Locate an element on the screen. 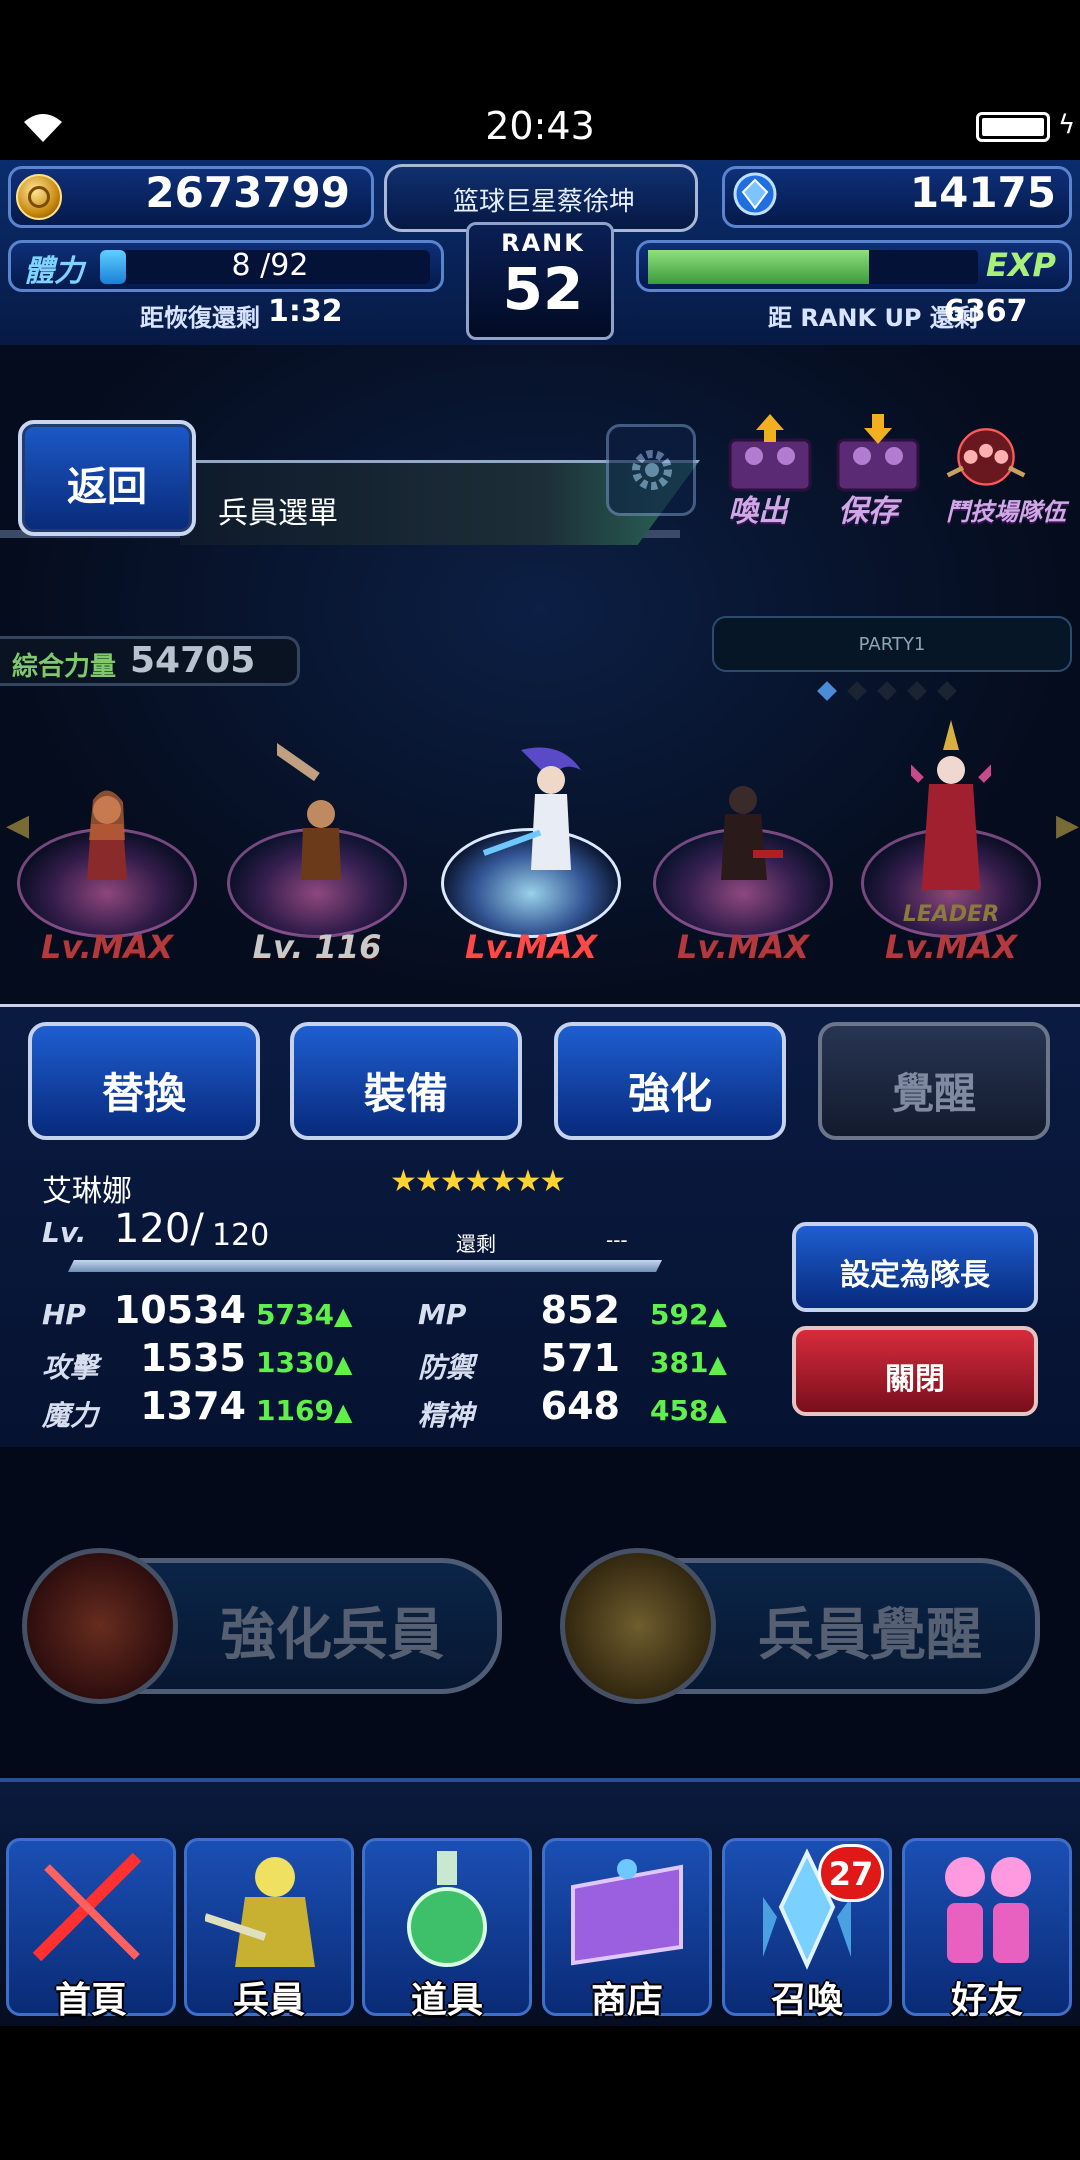  gear-icon is located at coordinates (652, 470).